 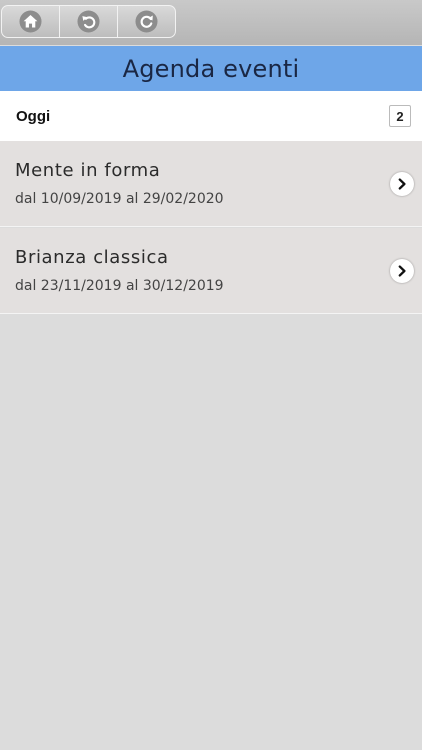 What do you see at coordinates (211, 22) in the screenshot?
I see `top-toolbar` at bounding box center [211, 22].